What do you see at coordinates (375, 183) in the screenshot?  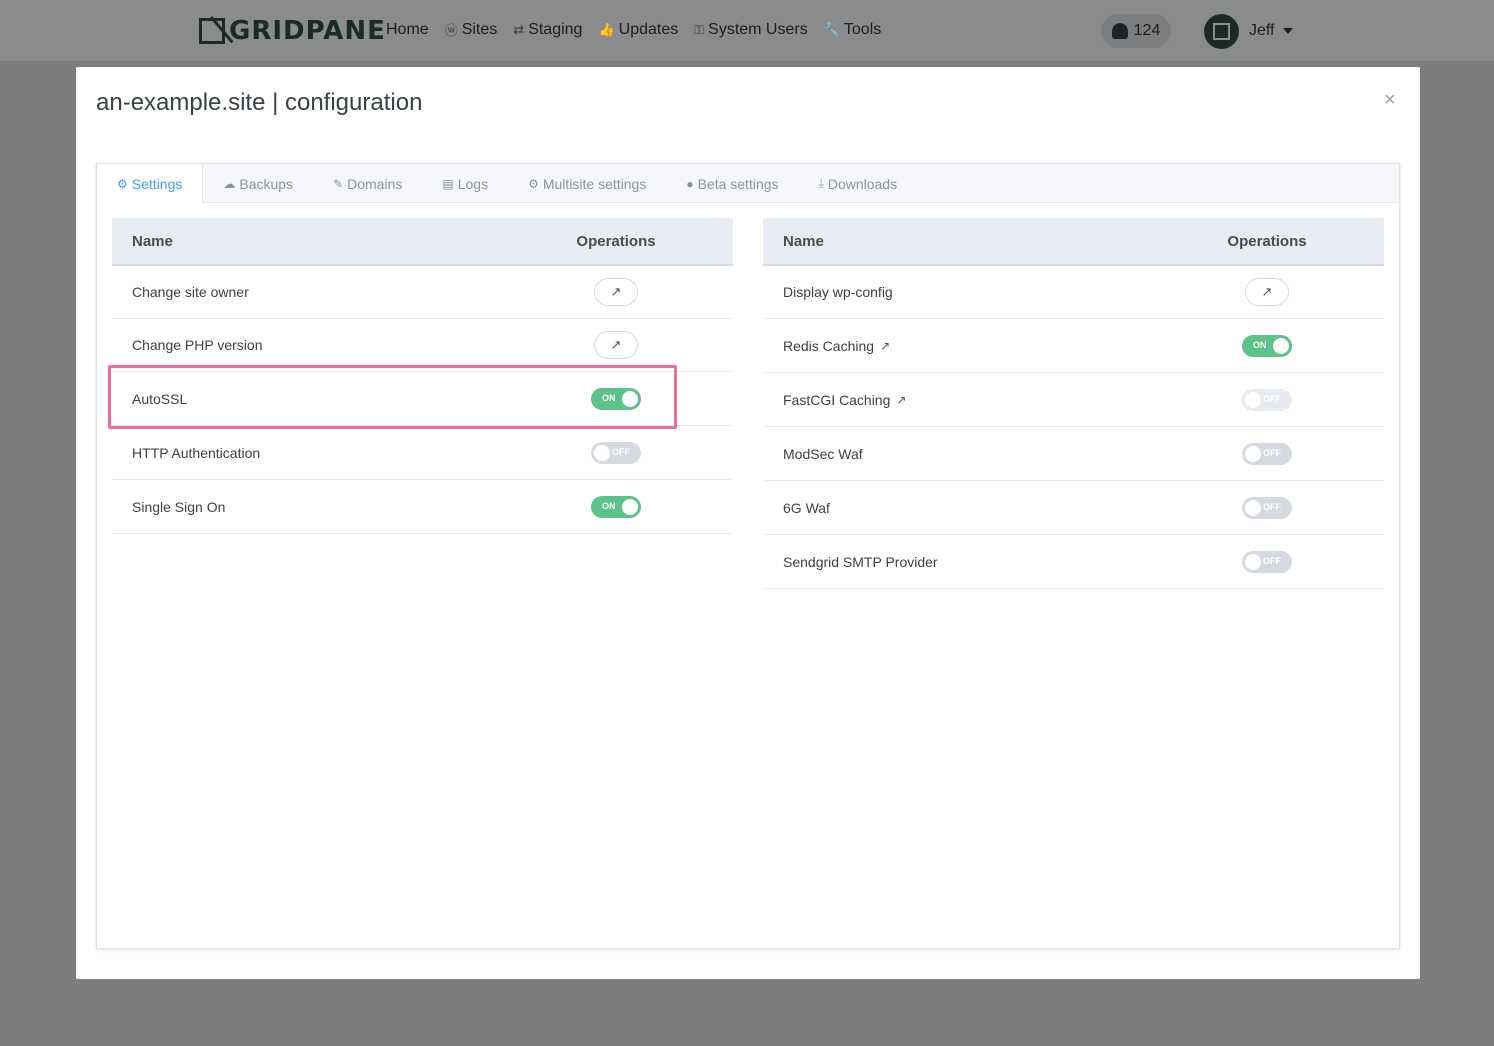 I see `tab-domains-label: Domains` at bounding box center [375, 183].